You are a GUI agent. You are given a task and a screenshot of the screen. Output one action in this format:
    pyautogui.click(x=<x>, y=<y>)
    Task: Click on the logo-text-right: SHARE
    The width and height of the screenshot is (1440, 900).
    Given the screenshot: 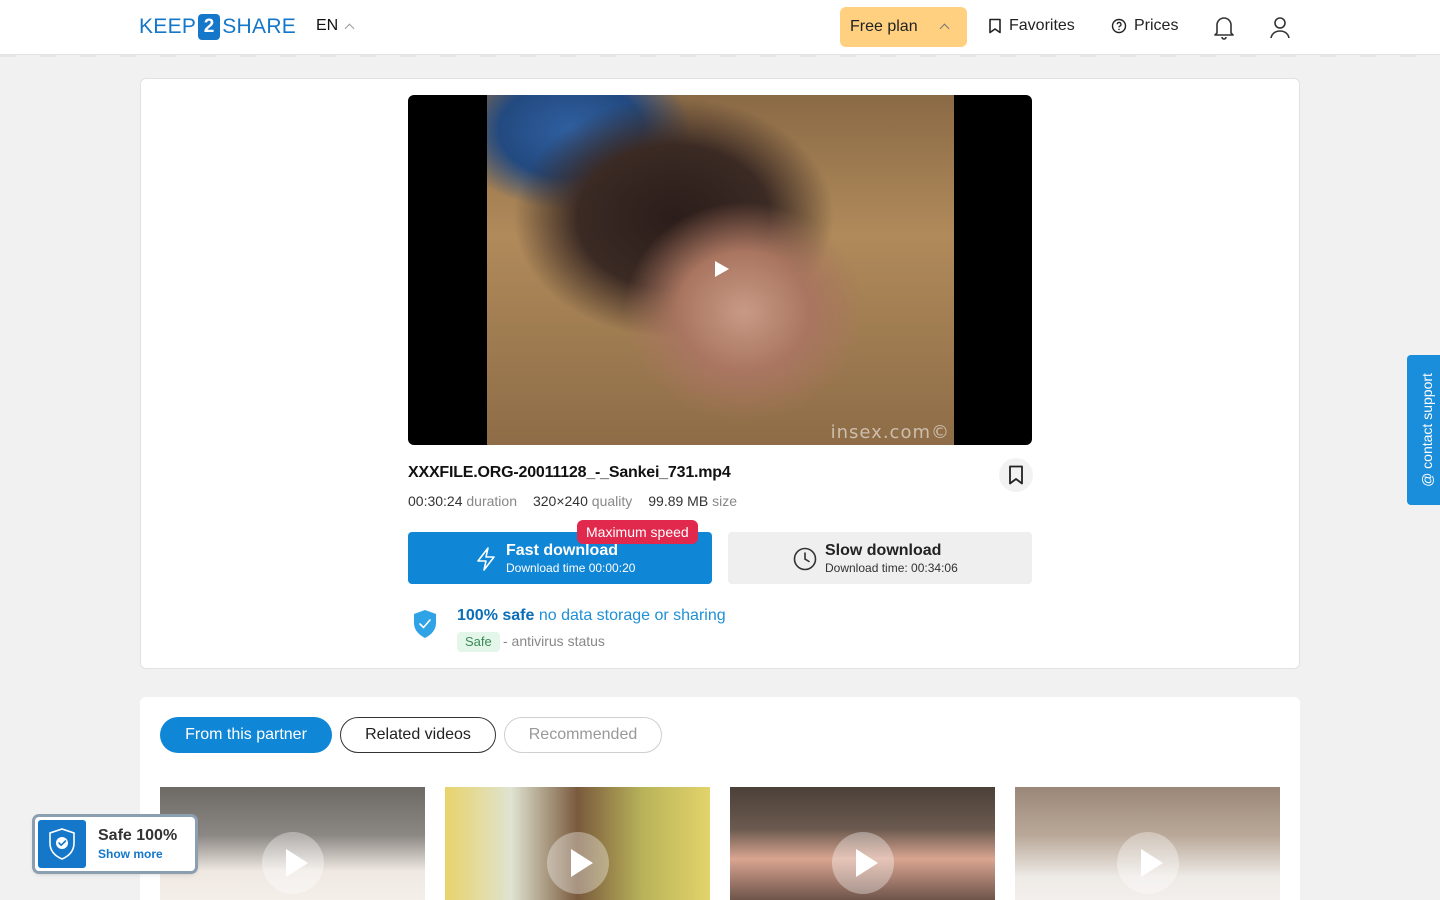 What is the action you would take?
    pyautogui.click(x=259, y=26)
    